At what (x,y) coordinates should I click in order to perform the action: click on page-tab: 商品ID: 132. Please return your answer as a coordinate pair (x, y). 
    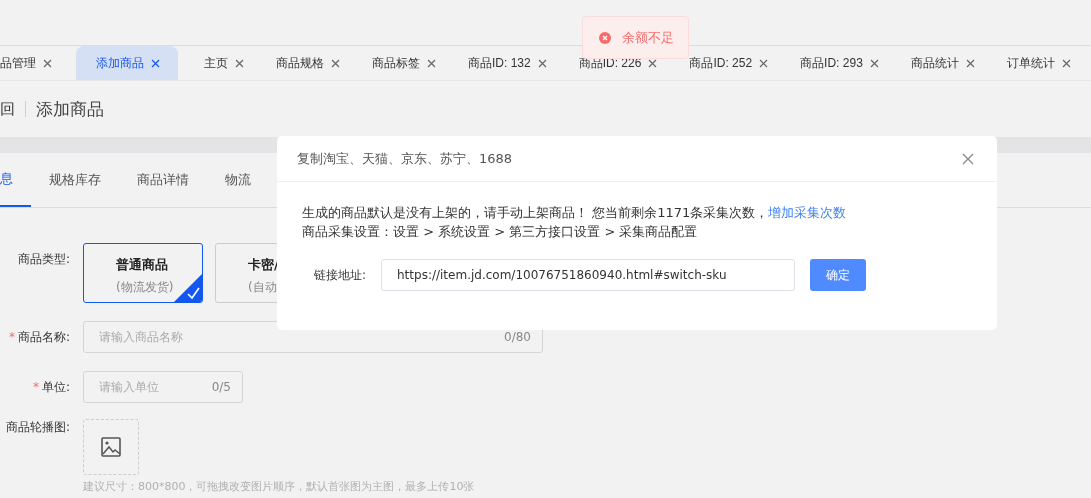
    Looking at the image, I should click on (501, 63).